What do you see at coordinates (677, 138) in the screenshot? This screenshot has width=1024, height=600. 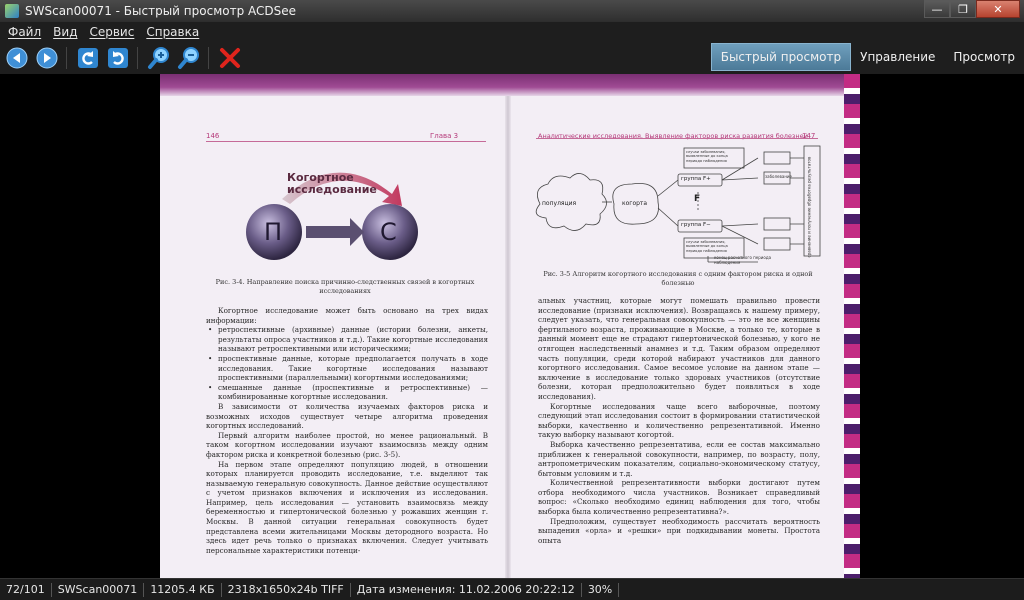 I see `right-page-rule` at bounding box center [677, 138].